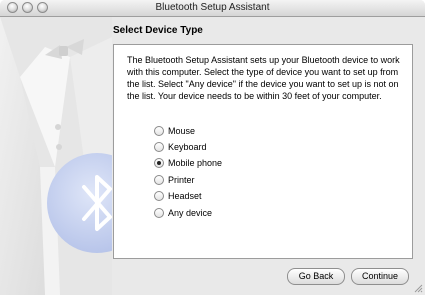  I want to click on radio-mouse: Mouse, so click(174, 131).